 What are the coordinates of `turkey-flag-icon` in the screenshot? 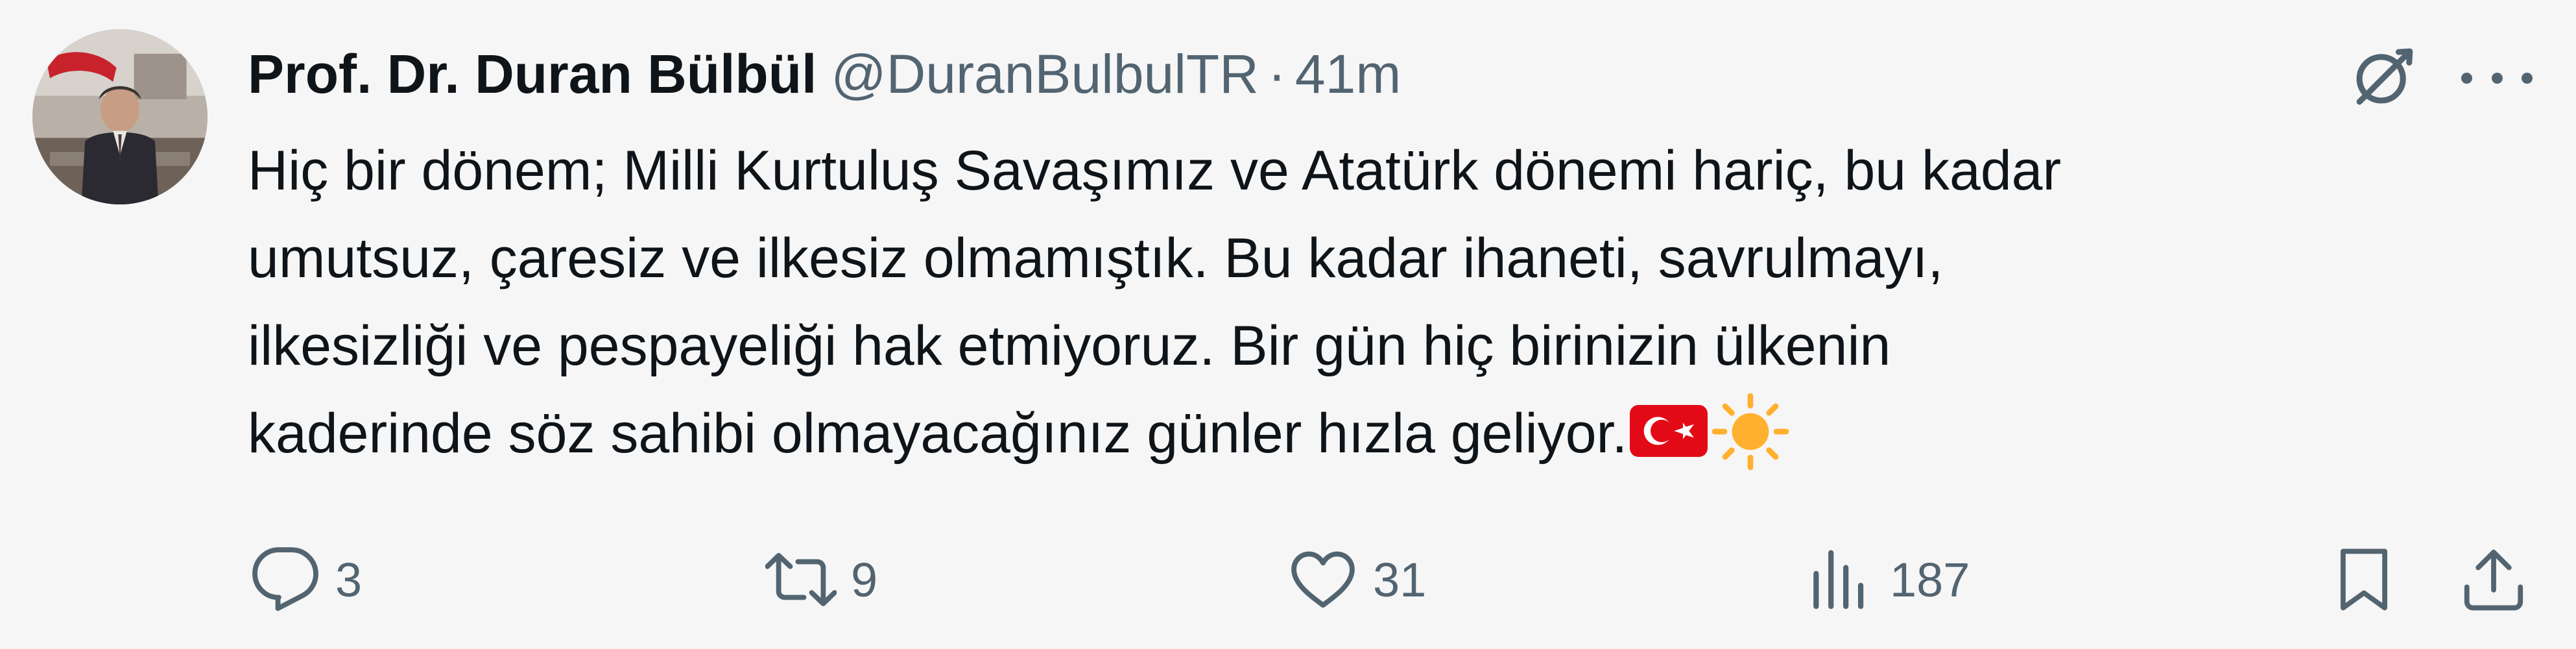 It's located at (1669, 431).